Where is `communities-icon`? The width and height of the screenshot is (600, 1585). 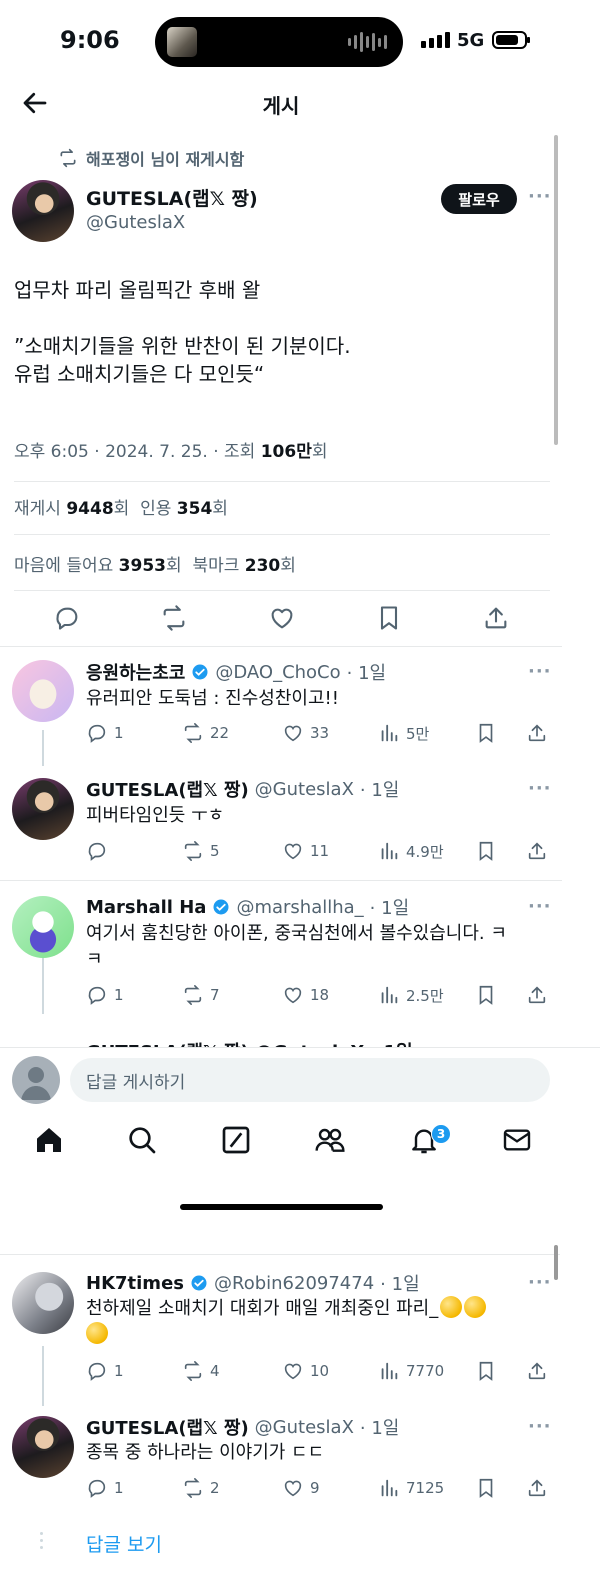 communities-icon is located at coordinates (330, 1140).